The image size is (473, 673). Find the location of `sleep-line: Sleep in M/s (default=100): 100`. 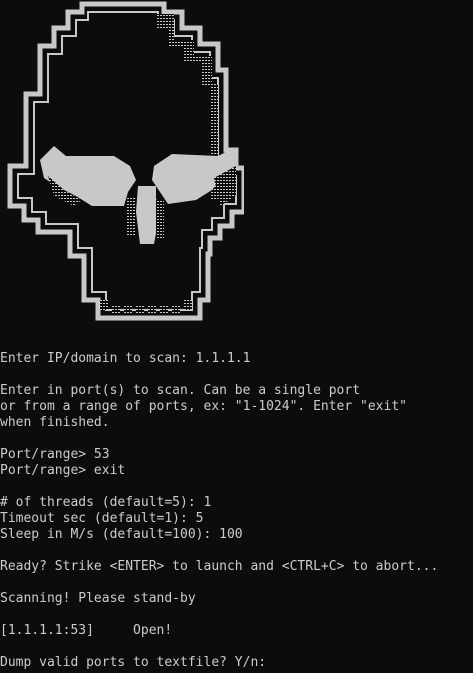

sleep-line: Sleep in M/s (default=100): 100 is located at coordinates (121, 534).